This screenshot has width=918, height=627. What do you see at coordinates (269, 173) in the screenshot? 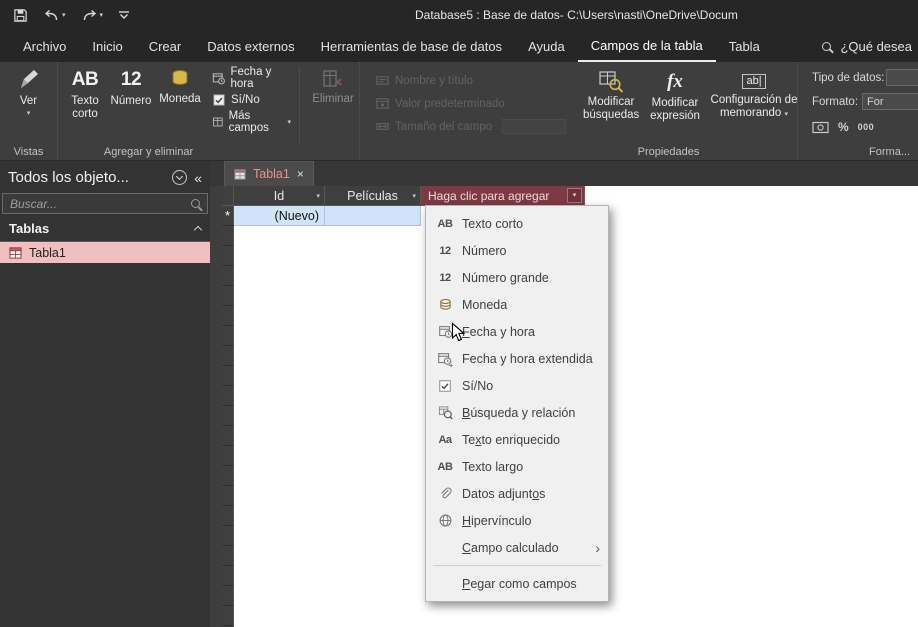
I see `document-tab-tabla1: Tabla1 ×` at bounding box center [269, 173].